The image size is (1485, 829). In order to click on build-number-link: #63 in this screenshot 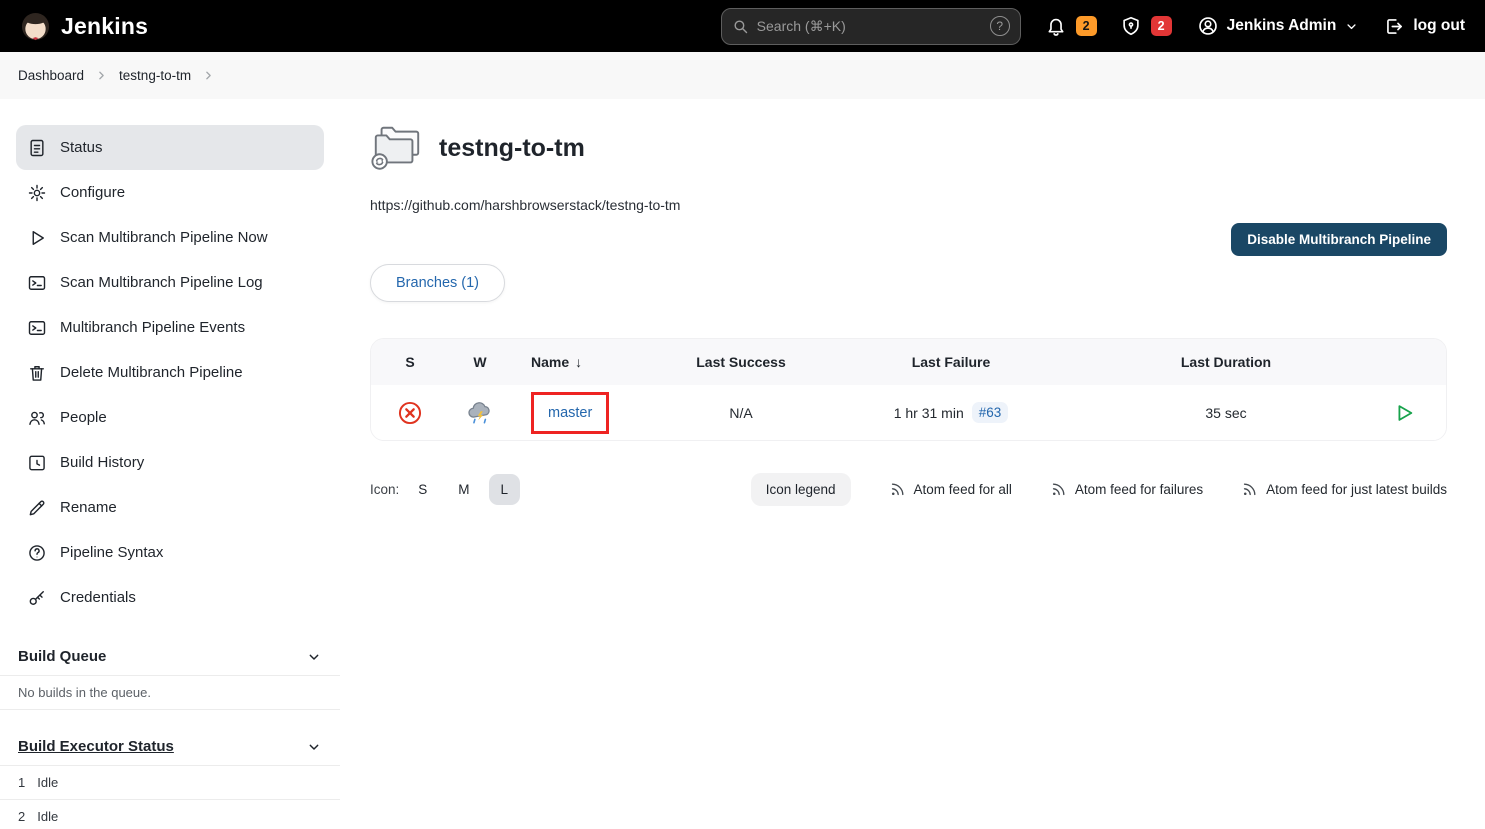, I will do `click(990, 412)`.